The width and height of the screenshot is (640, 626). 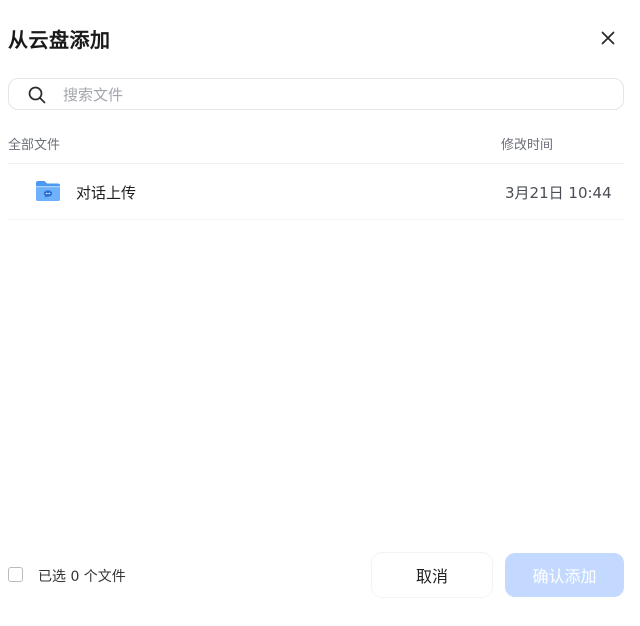 What do you see at coordinates (34, 143) in the screenshot?
I see `column-all-files: 全部文件` at bounding box center [34, 143].